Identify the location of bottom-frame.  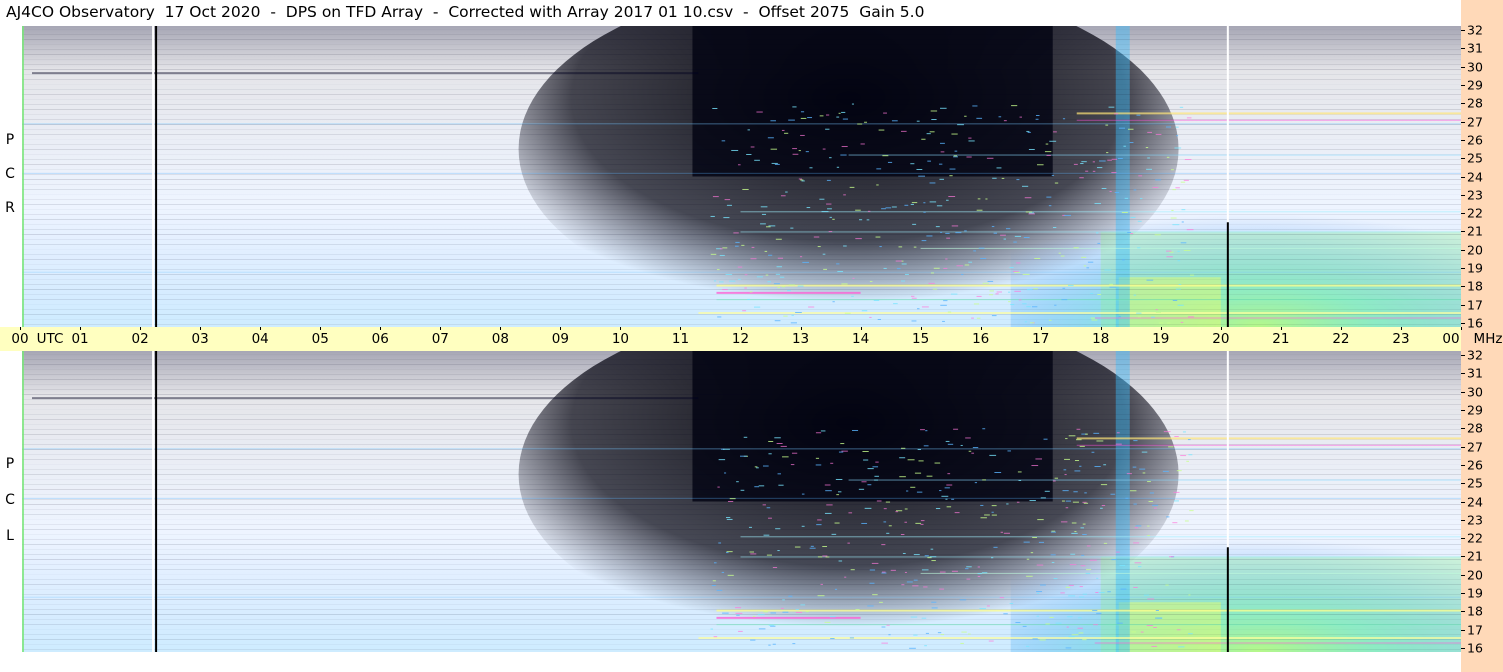
(730, 662).